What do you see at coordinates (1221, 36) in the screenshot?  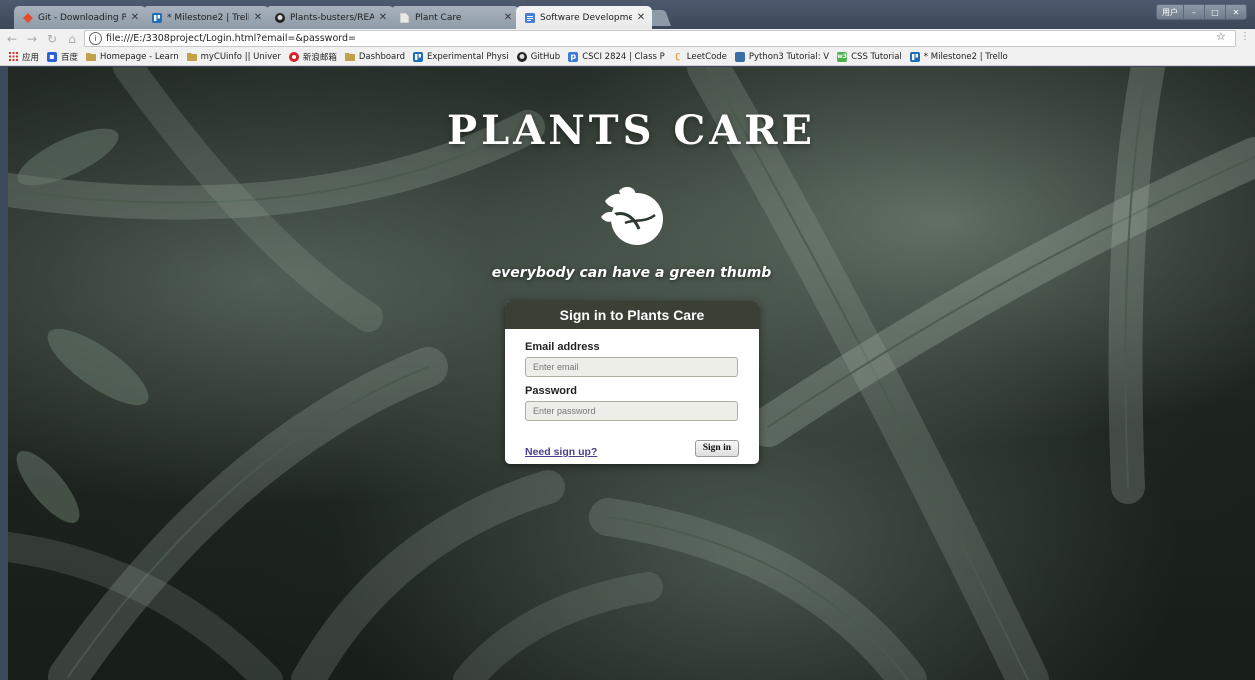 I see `bookmark-star-icon: ☆` at bounding box center [1221, 36].